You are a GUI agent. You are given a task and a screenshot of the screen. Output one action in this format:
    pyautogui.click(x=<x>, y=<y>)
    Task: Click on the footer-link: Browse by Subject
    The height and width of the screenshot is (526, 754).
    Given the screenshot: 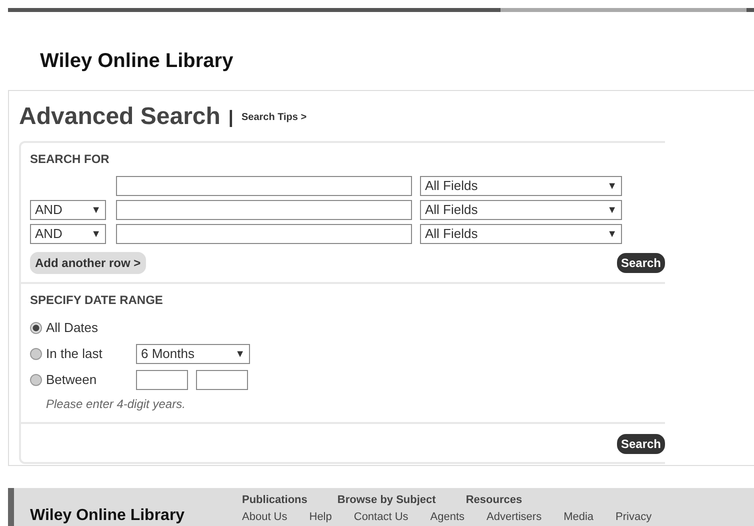 What is the action you would take?
    pyautogui.click(x=386, y=500)
    